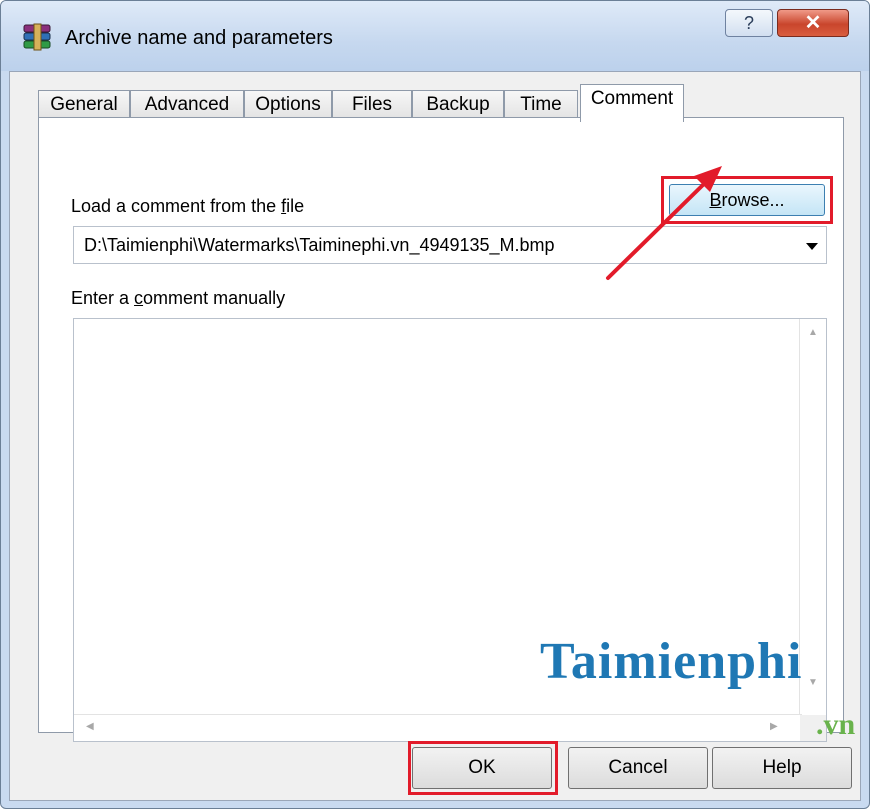 This screenshot has height=809, width=870. What do you see at coordinates (103, 298) in the screenshot?
I see `enter-comment-label-pre: Enter a` at bounding box center [103, 298].